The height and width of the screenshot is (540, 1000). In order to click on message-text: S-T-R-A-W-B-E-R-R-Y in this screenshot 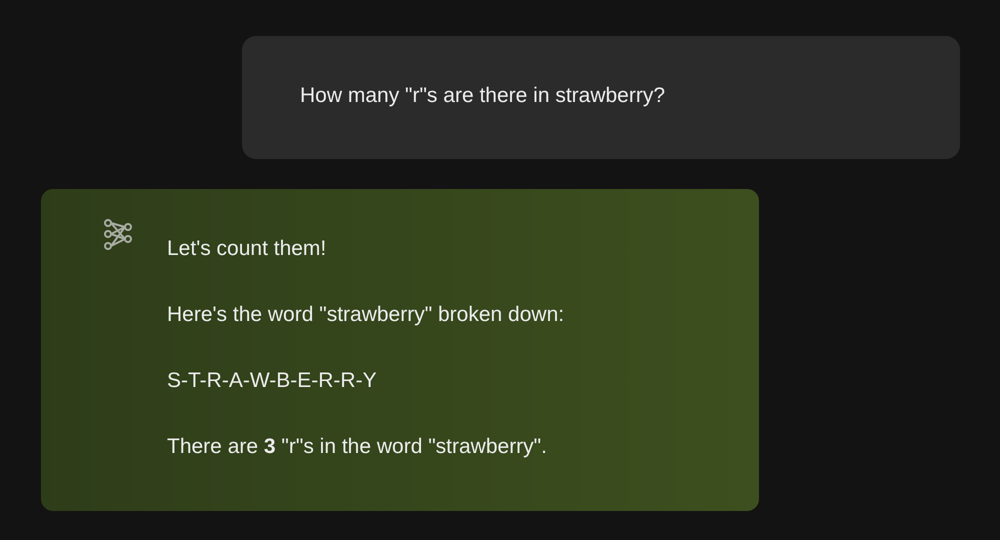, I will do `click(272, 381)`.